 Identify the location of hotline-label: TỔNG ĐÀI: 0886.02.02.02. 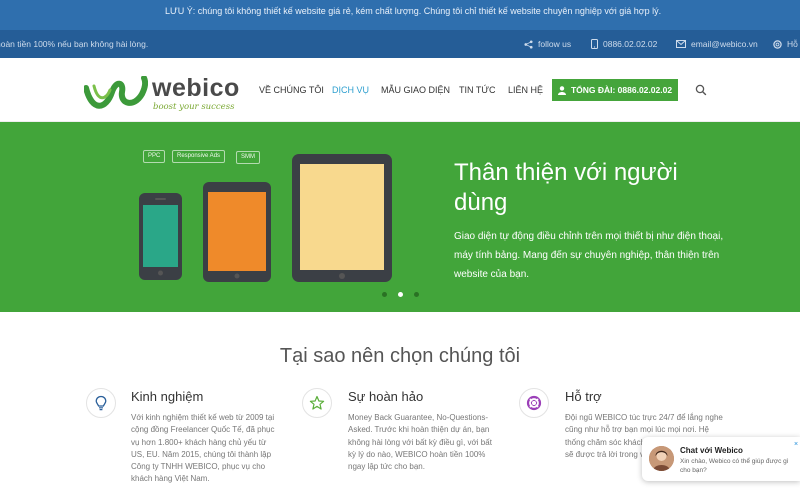
(621, 90).